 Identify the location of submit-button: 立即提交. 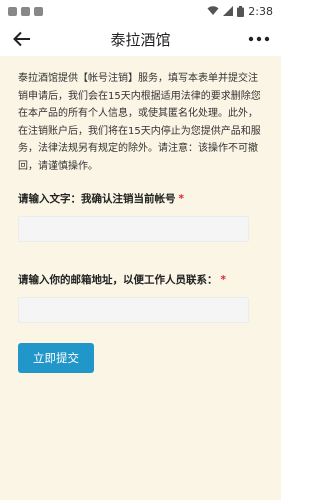
(56, 358).